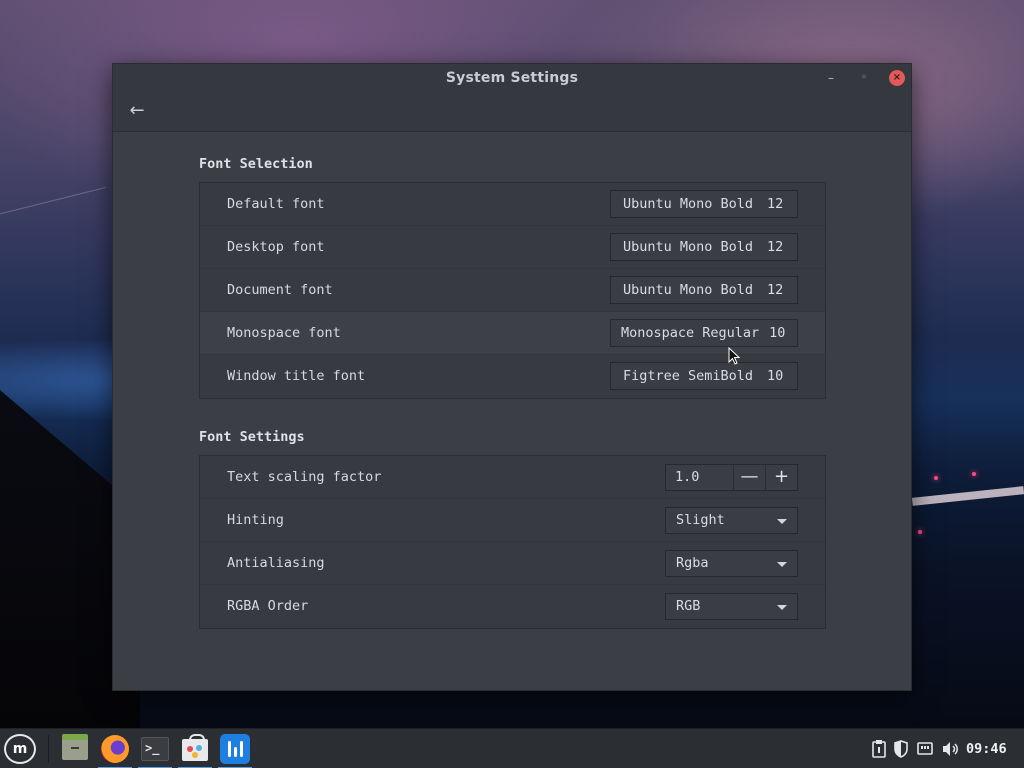 This screenshot has width=1024, height=768. What do you see at coordinates (252, 437) in the screenshot?
I see `font-settings-heading: Font Settings` at bounding box center [252, 437].